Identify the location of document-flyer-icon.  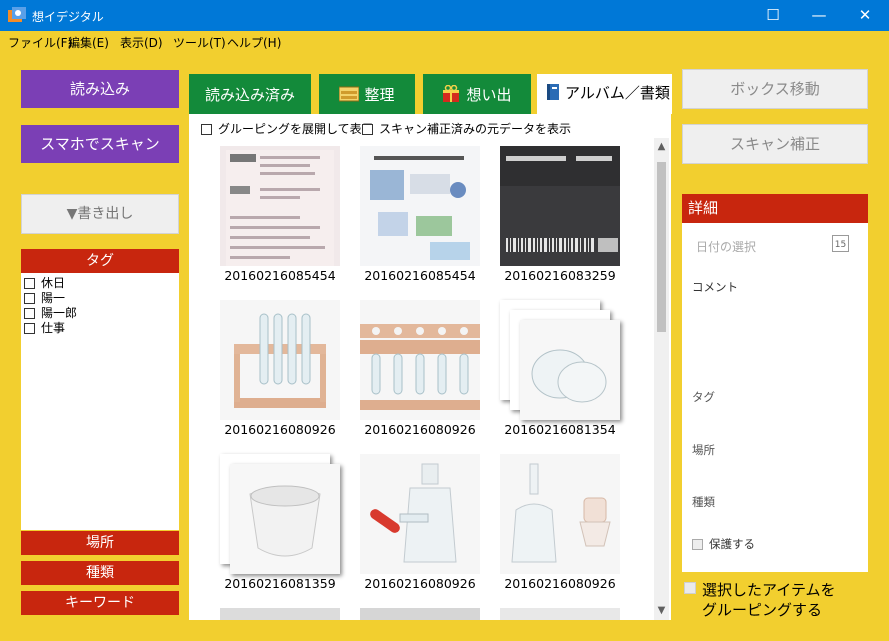
(280, 208).